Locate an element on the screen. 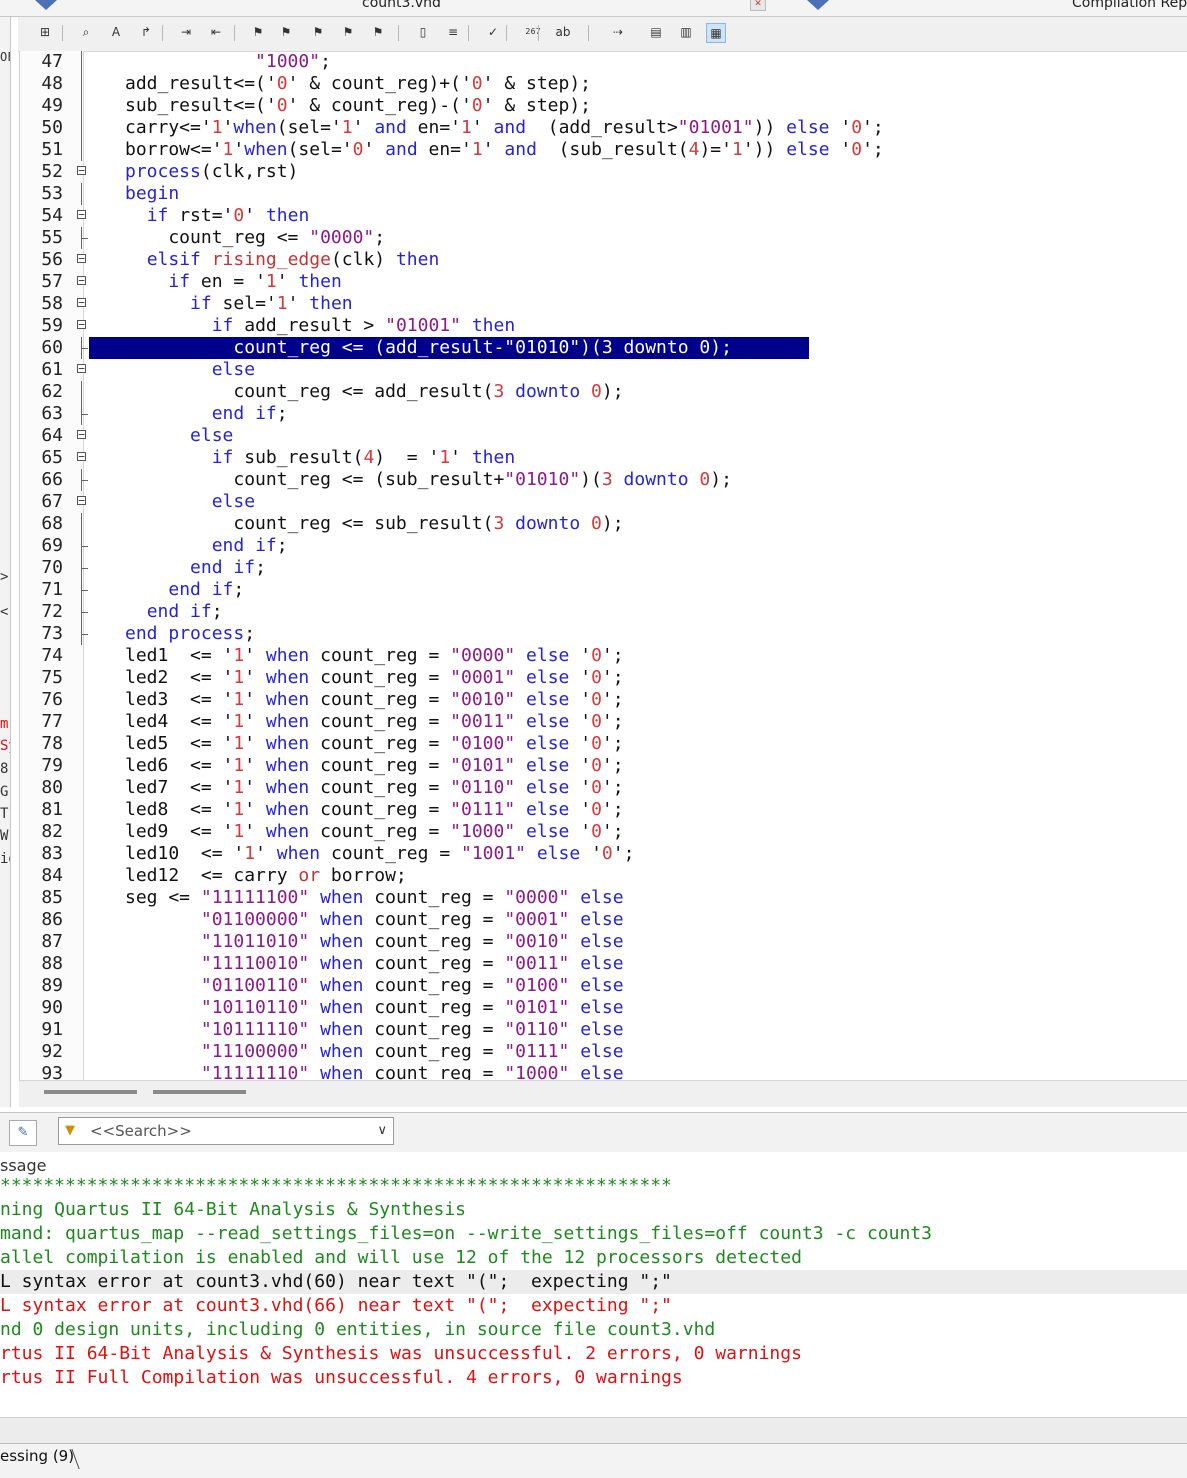 The image size is (1187, 1478). comment-icon: ≡ is located at coordinates (453, 33).